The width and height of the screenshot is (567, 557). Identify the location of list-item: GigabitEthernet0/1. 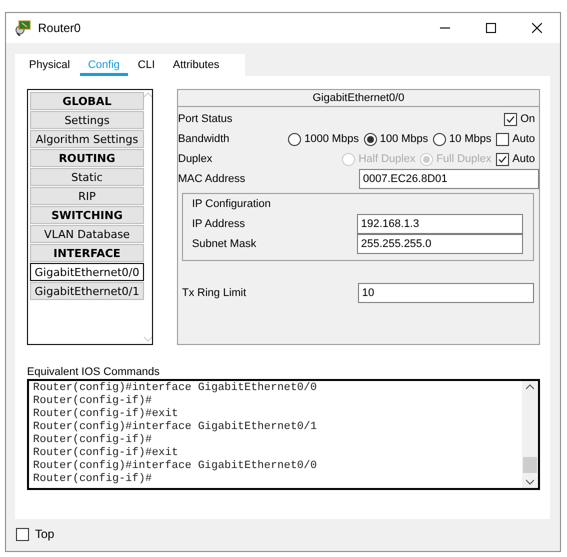
(87, 291).